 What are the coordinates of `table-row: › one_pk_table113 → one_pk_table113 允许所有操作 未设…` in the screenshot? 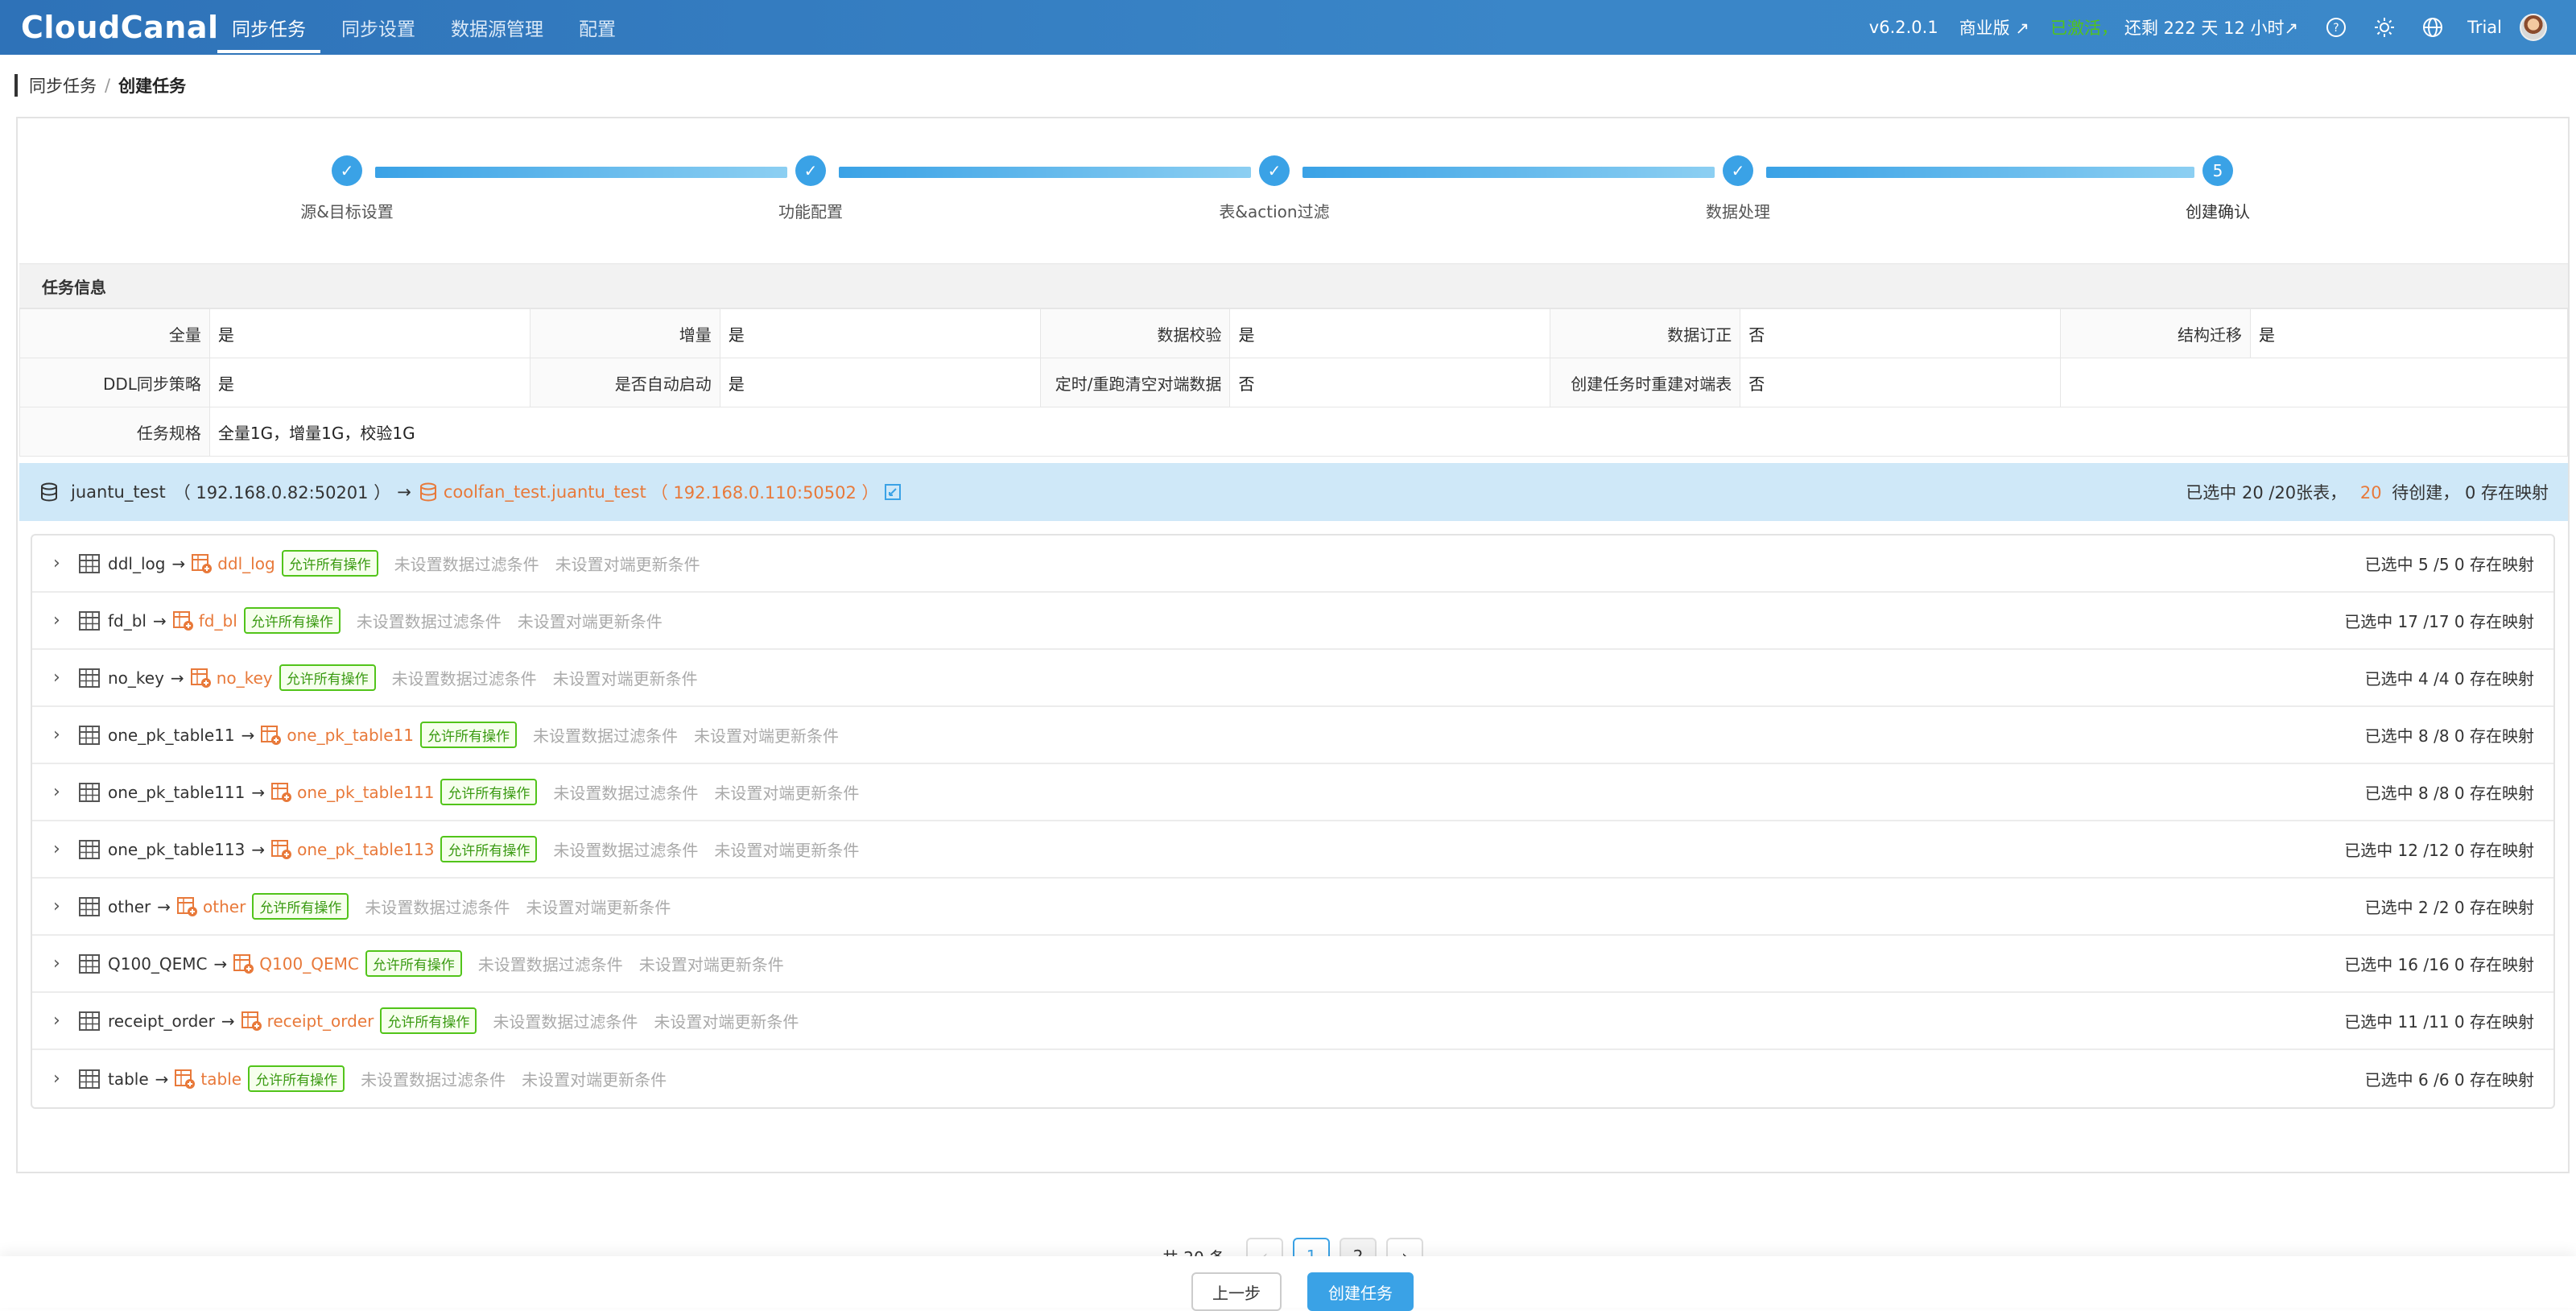 It's located at (1292, 850).